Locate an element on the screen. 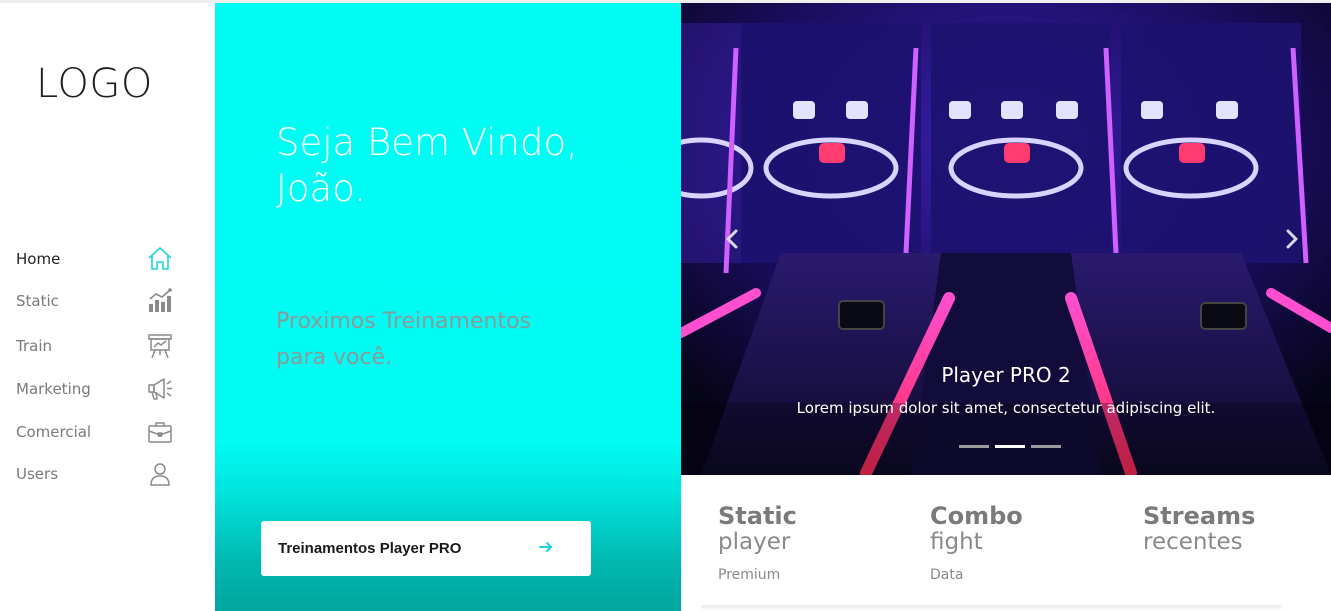 The width and height of the screenshot is (1331, 611). stat-subtitle: player is located at coordinates (754, 542).